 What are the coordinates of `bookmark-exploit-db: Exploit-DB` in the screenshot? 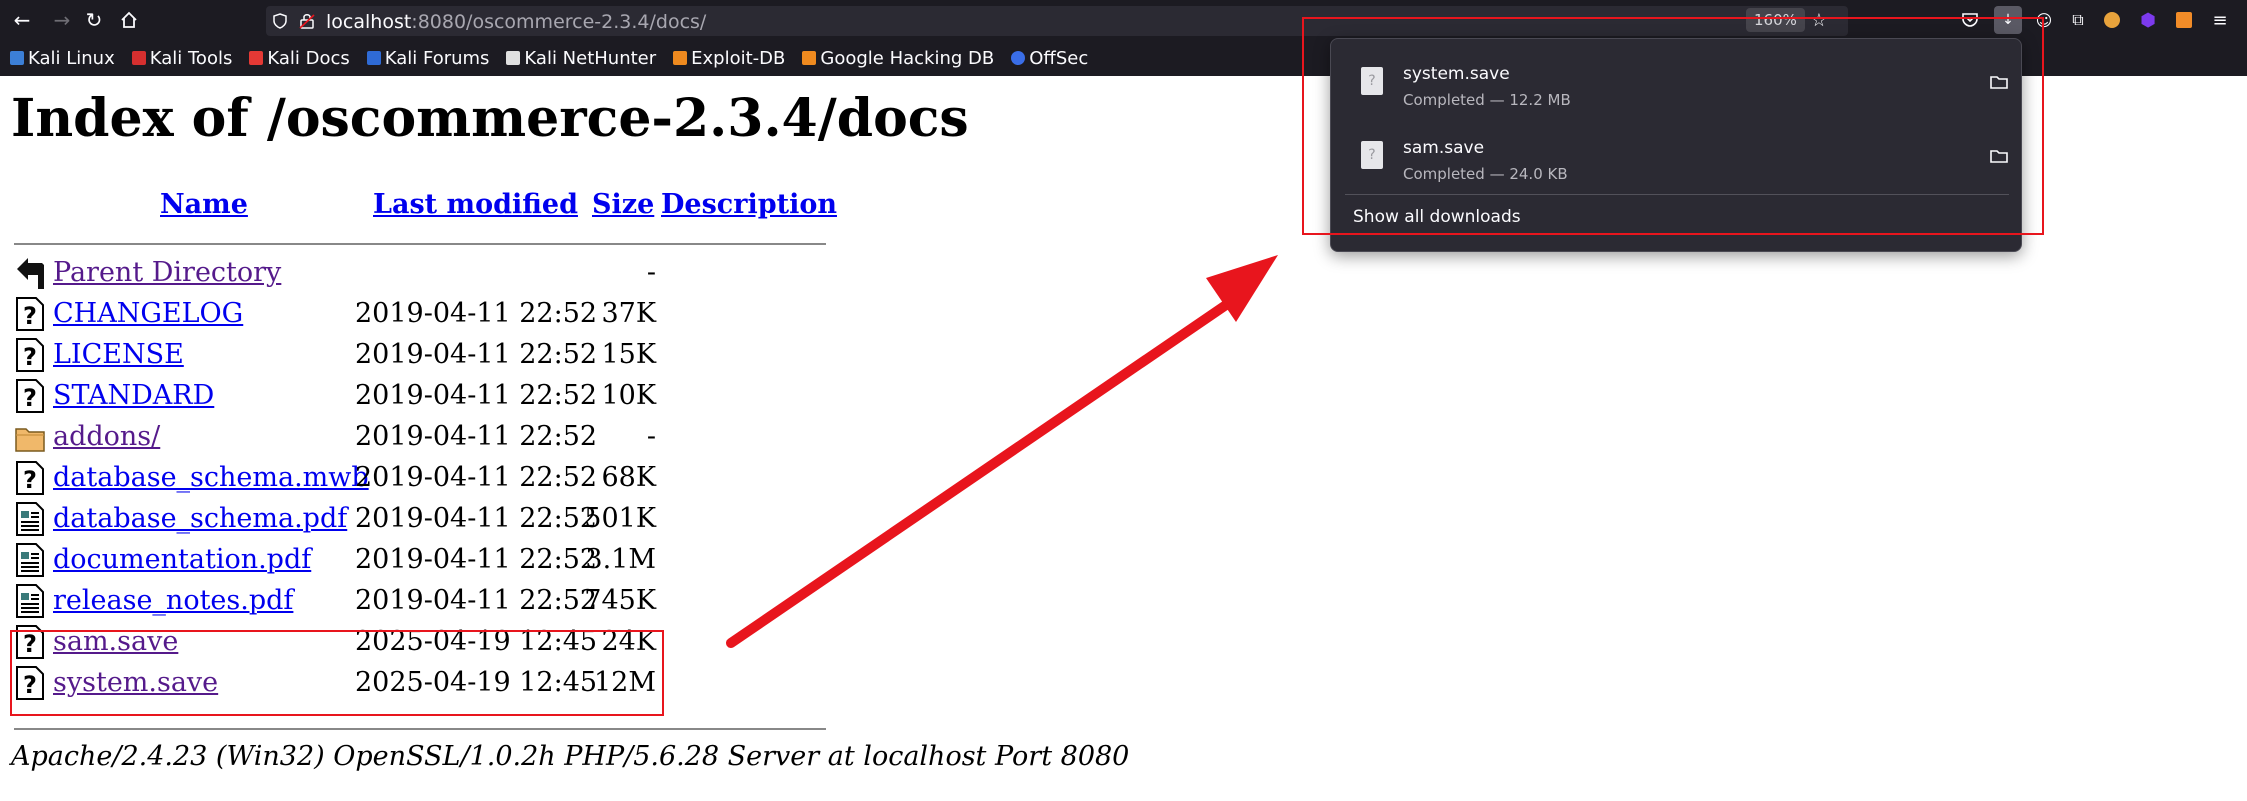 It's located at (729, 58).